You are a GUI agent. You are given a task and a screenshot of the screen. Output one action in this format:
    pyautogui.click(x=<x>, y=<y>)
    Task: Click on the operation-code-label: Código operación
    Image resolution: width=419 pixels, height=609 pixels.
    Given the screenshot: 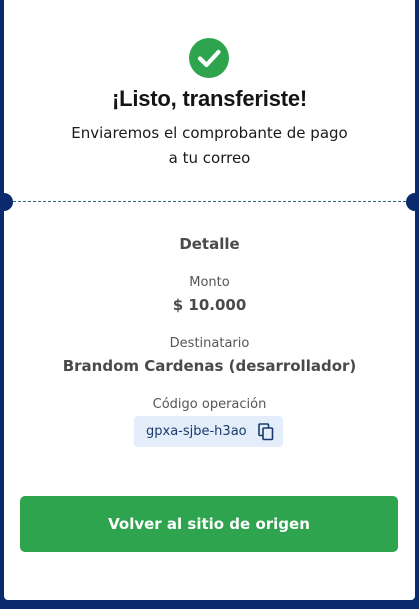 What is the action you would take?
    pyautogui.click(x=209, y=404)
    